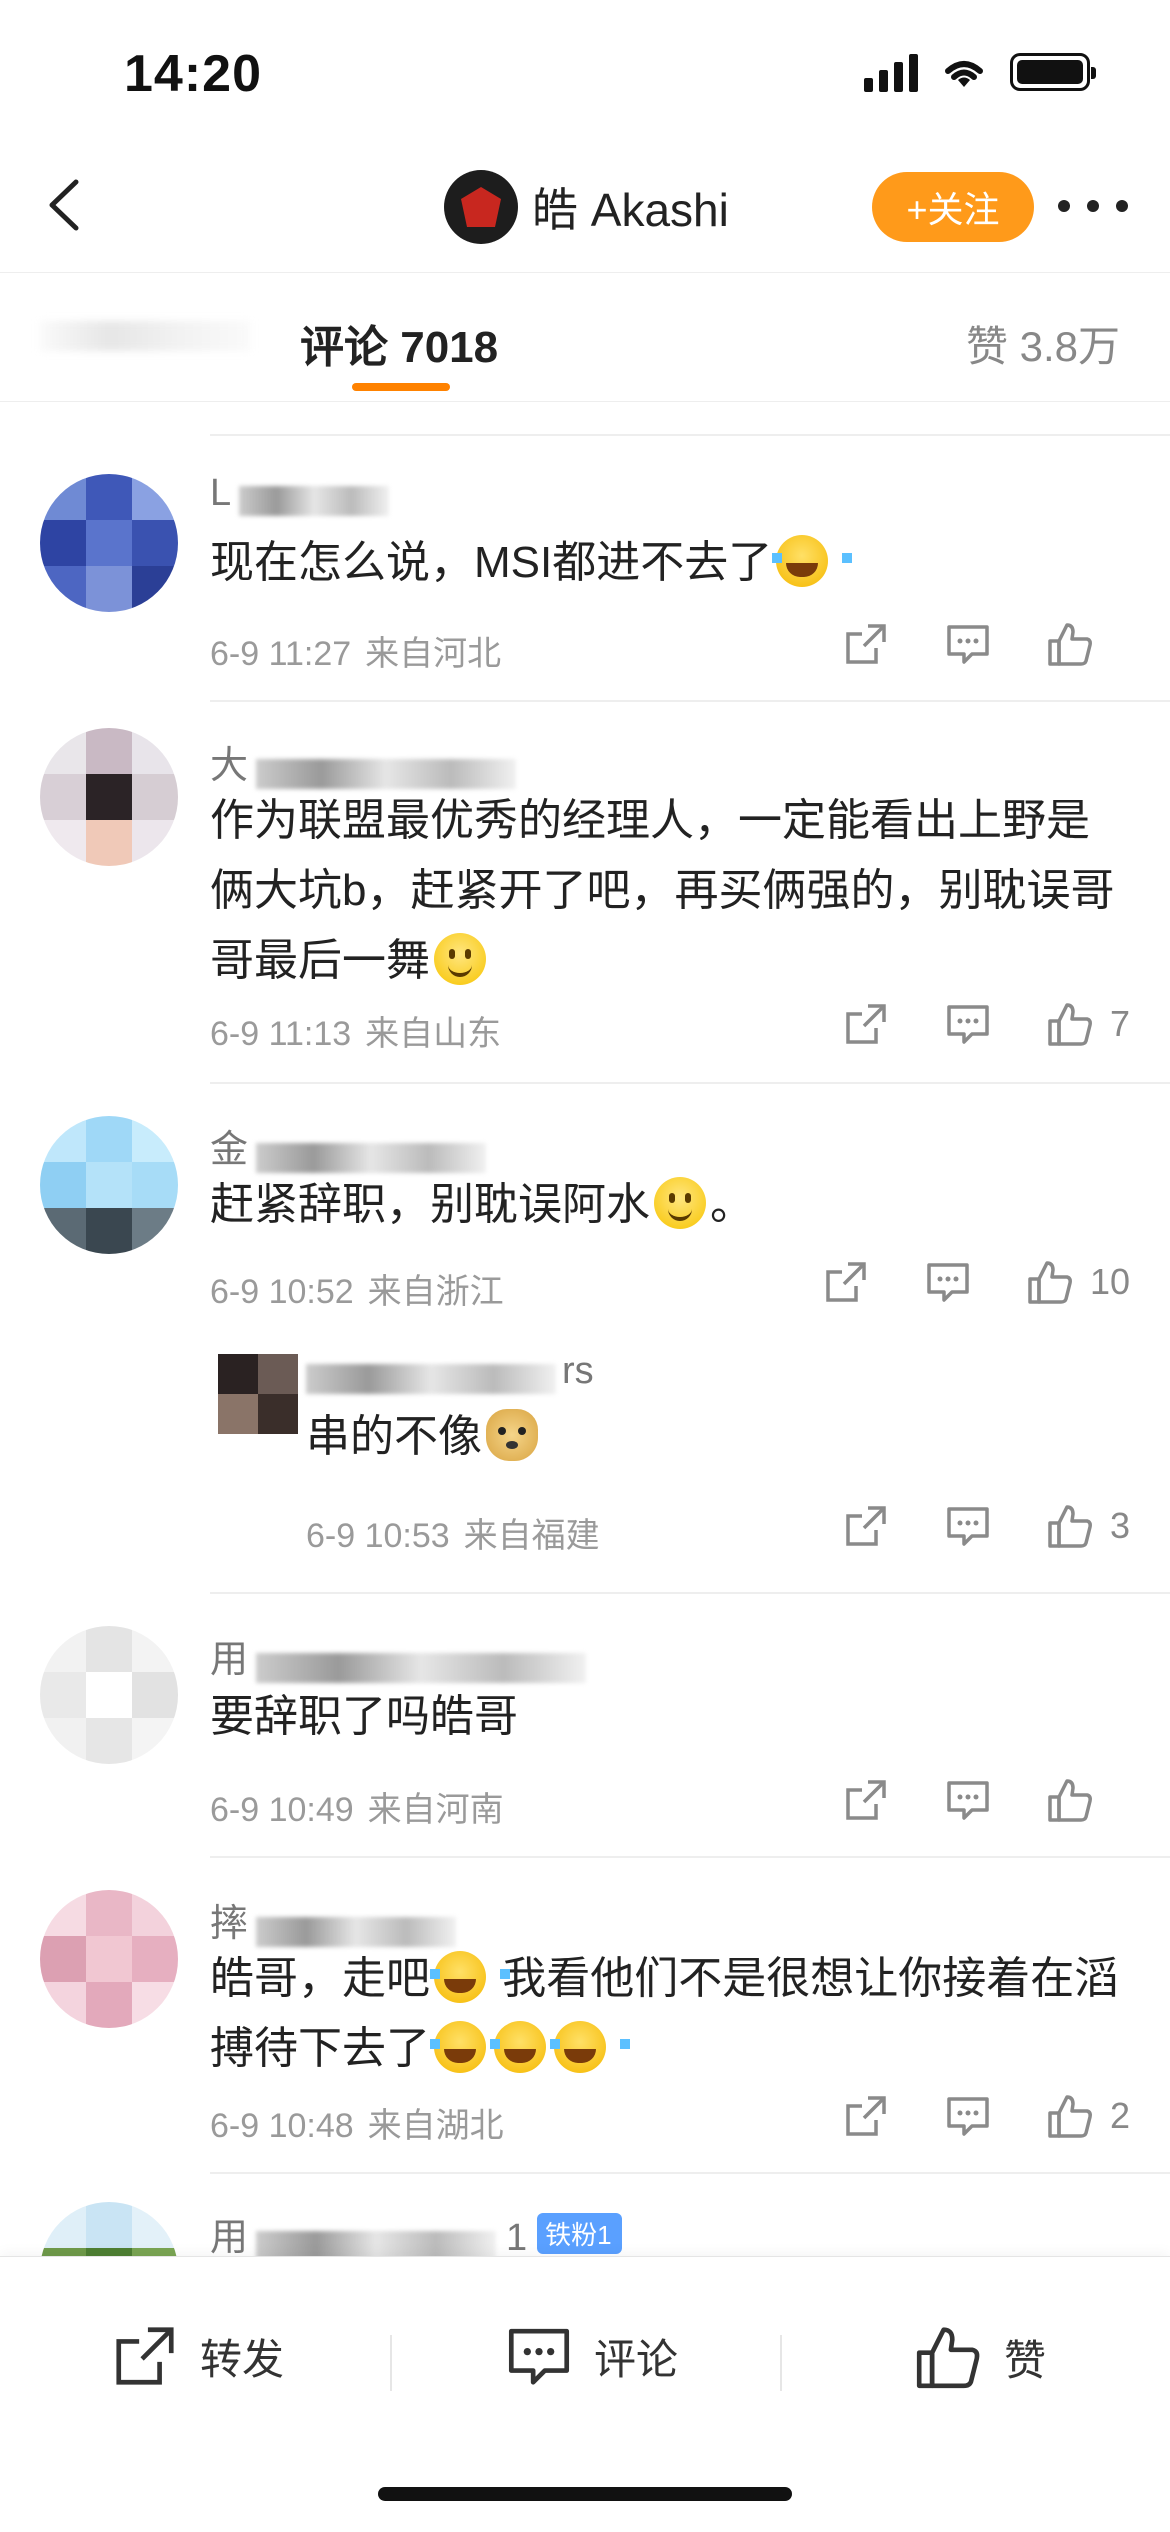 The image size is (1170, 2532). I want to click on tab-likes: 赞 3.8万, so click(1043, 343).